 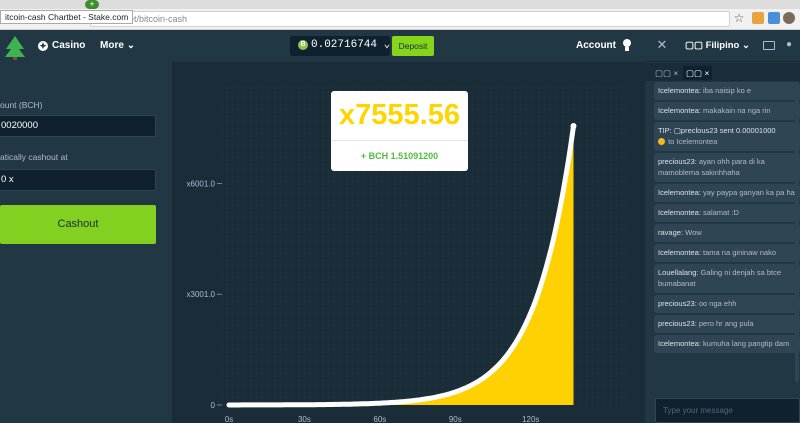 What do you see at coordinates (698, 73) in the screenshot?
I see `chat-tab-active: ▢▢ ×` at bounding box center [698, 73].